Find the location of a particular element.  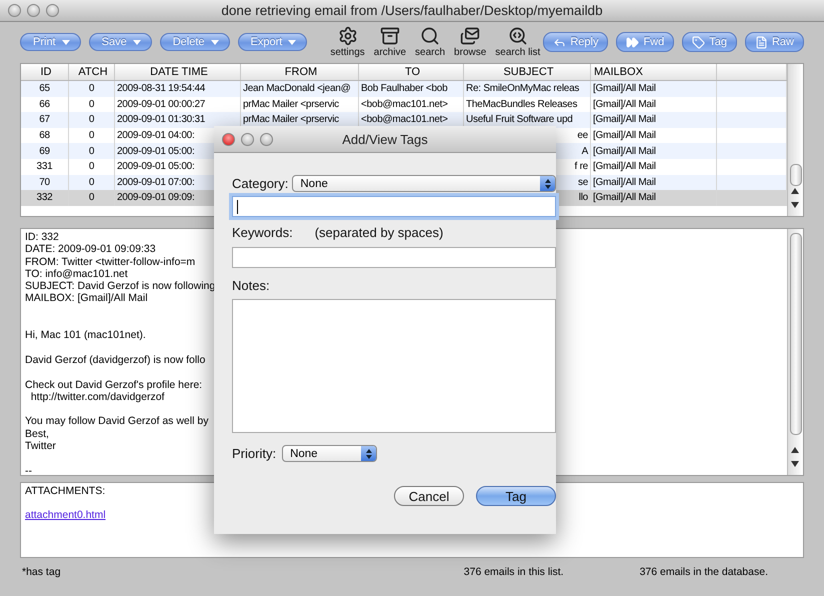

header-line: ID: 332 is located at coordinates (42, 237).